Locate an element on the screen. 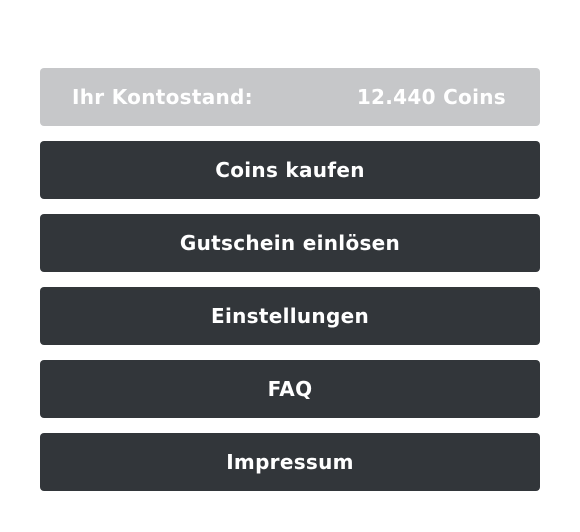 This screenshot has width=580, height=532. balance-label: Ihr Kontostand: is located at coordinates (162, 97).